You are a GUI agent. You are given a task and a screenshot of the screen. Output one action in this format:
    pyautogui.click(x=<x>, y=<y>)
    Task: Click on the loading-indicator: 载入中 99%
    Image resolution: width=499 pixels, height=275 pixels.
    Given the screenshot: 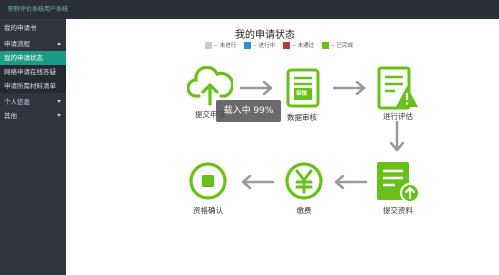 What is the action you would take?
    pyautogui.click(x=248, y=111)
    